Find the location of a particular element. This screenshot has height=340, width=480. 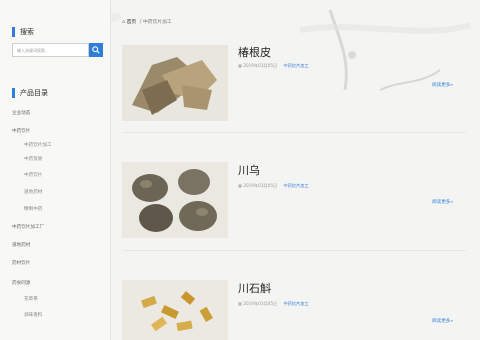

card-date-2: 2019年03月05日 is located at coordinates (260, 185).